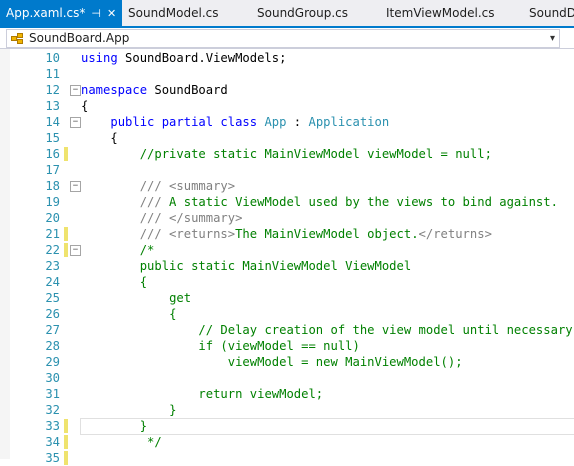  I want to click on line-number: 14, so click(52, 122).